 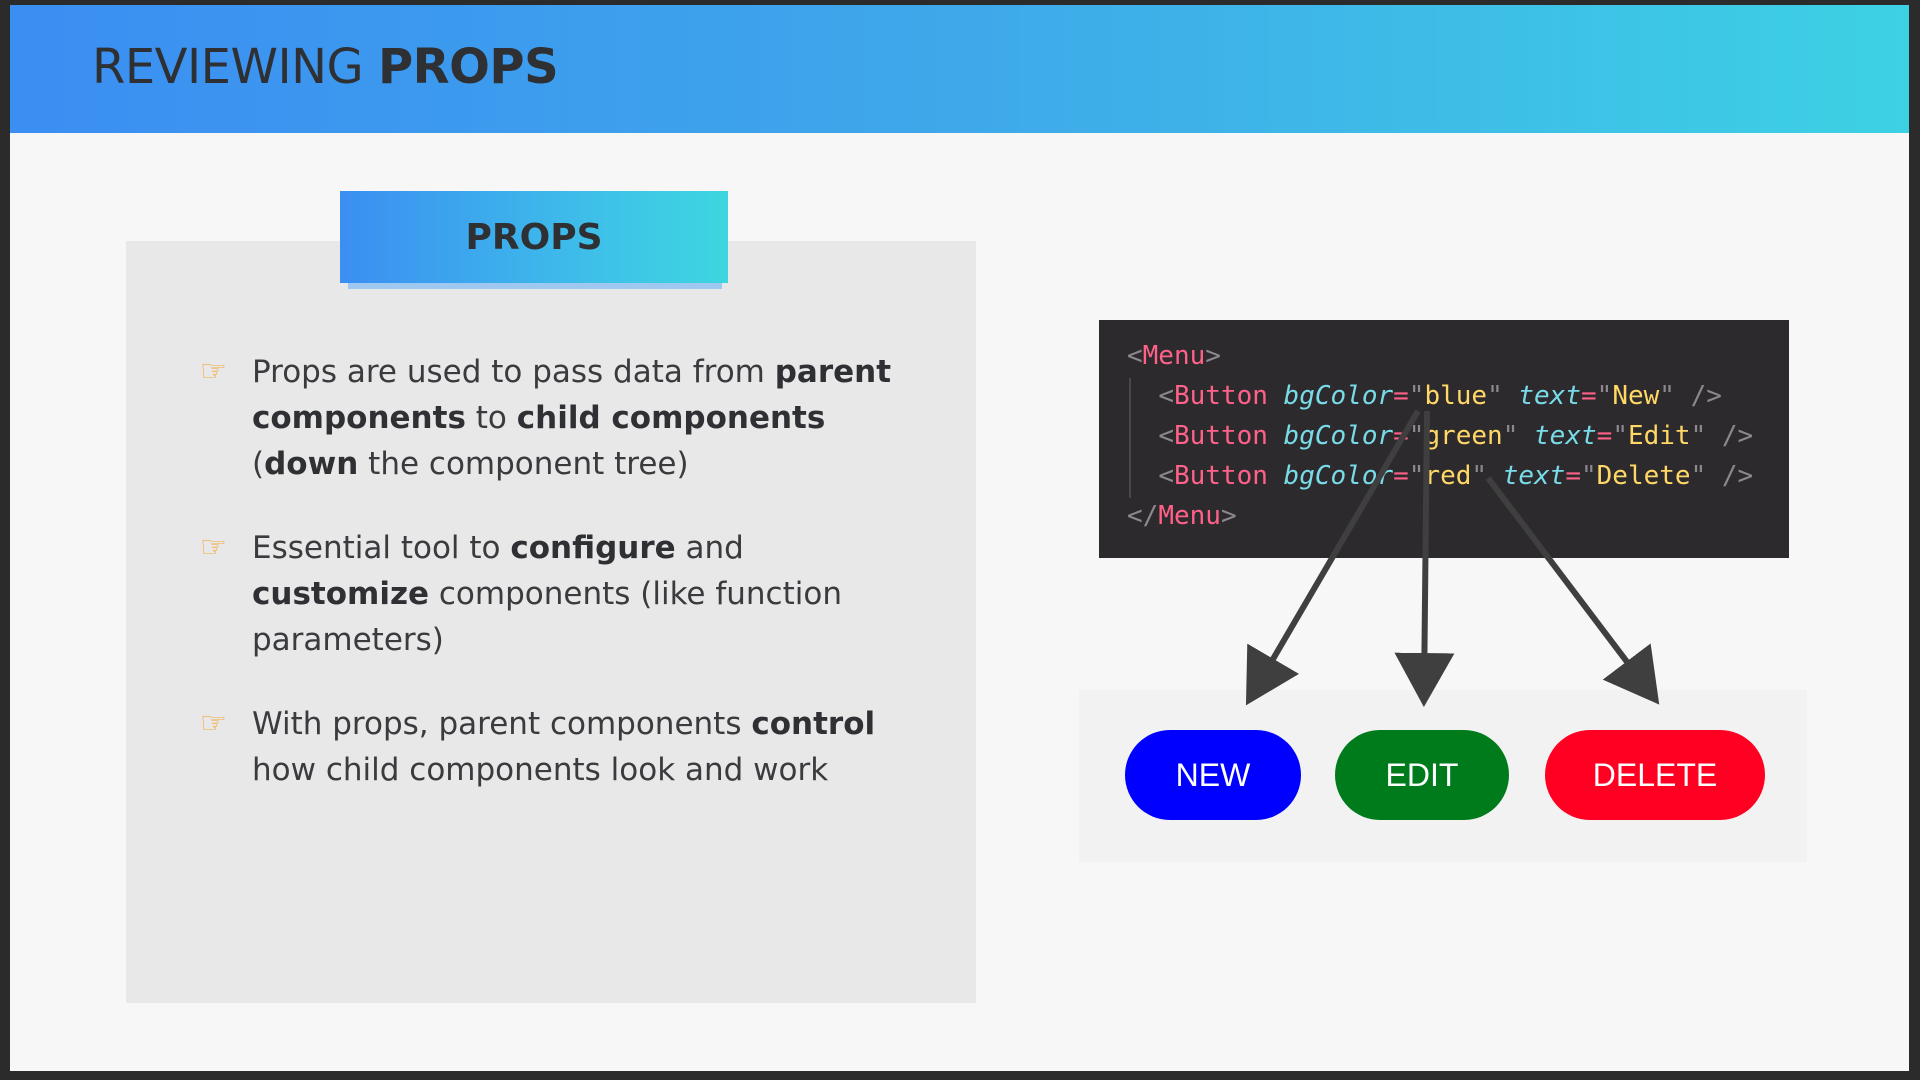 I want to click on code-string: Edit, so click(x=1659, y=436).